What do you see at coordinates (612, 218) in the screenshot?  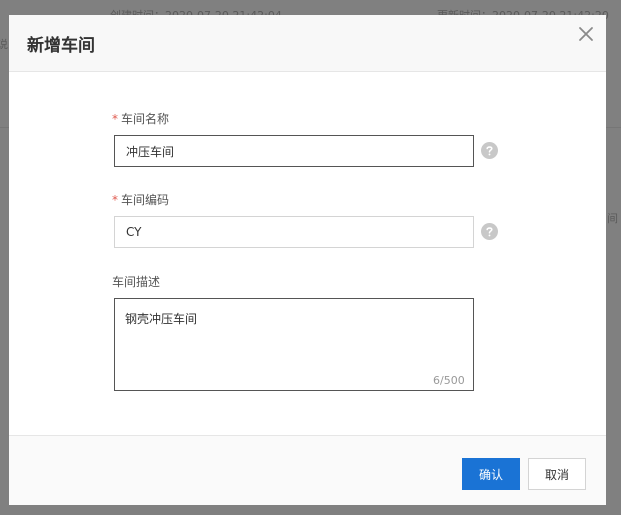 I see `background-right-text: 间` at bounding box center [612, 218].